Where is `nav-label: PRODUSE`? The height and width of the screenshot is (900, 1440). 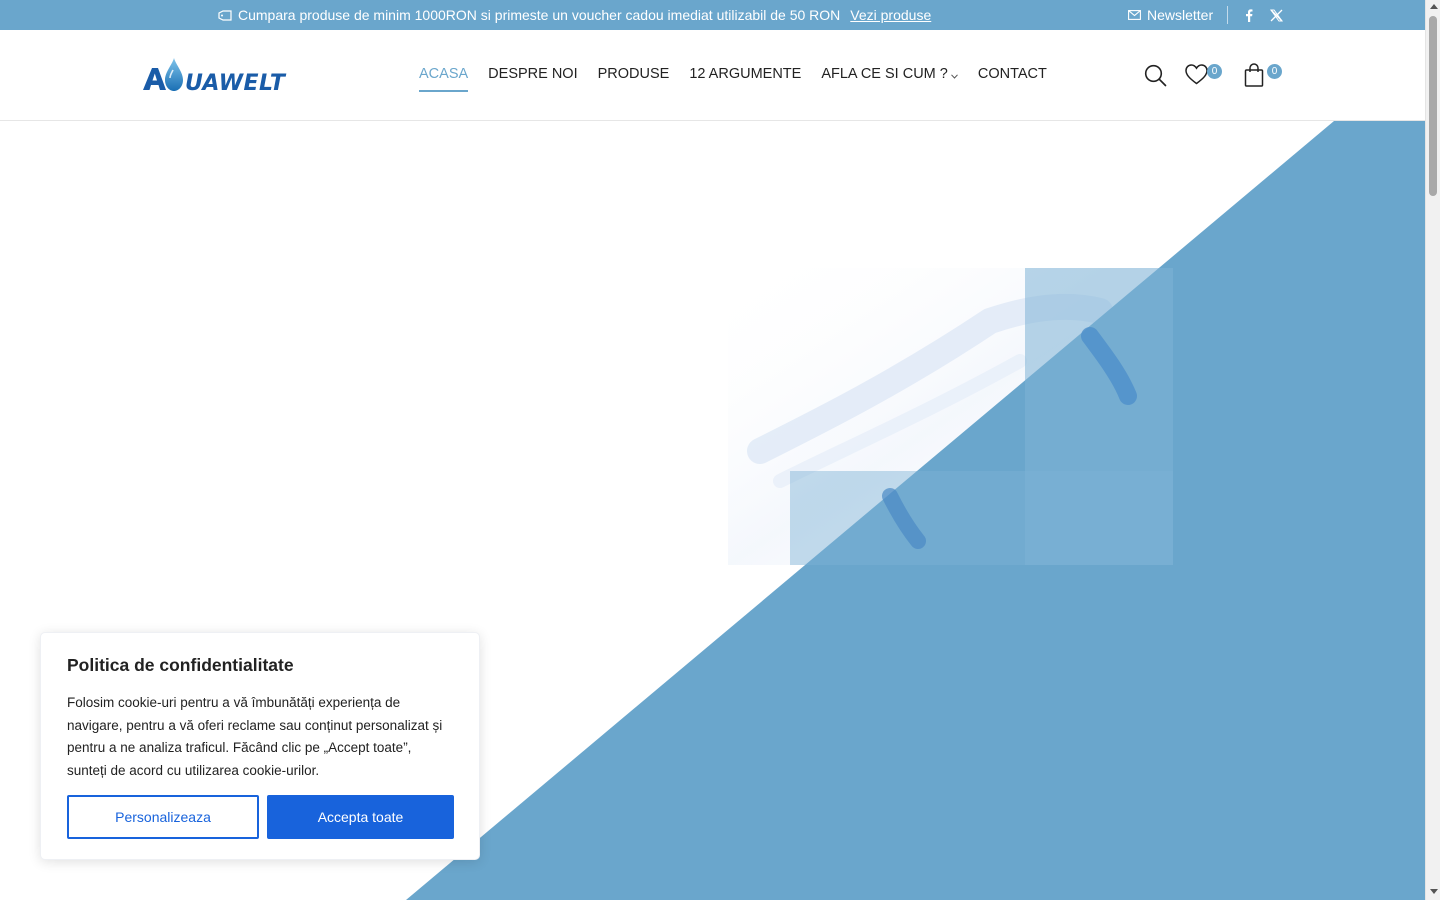 nav-label: PRODUSE is located at coordinates (633, 74).